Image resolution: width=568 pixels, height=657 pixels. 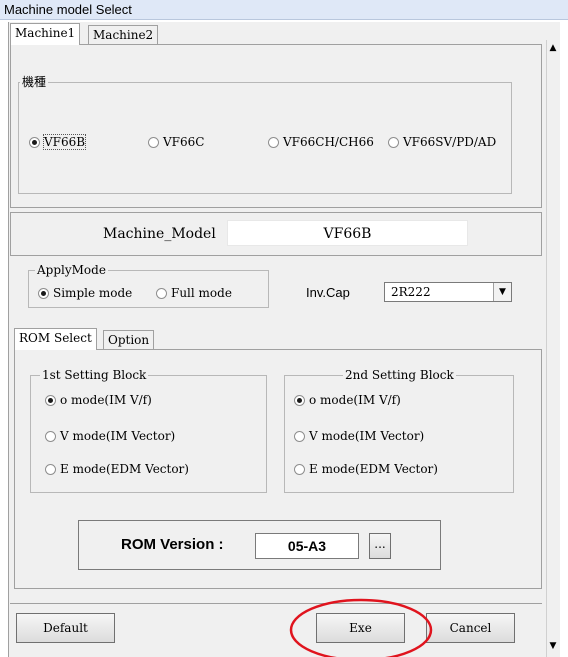 What do you see at coordinates (43, 293) in the screenshot?
I see `radio-simple-mode-indicator` at bounding box center [43, 293].